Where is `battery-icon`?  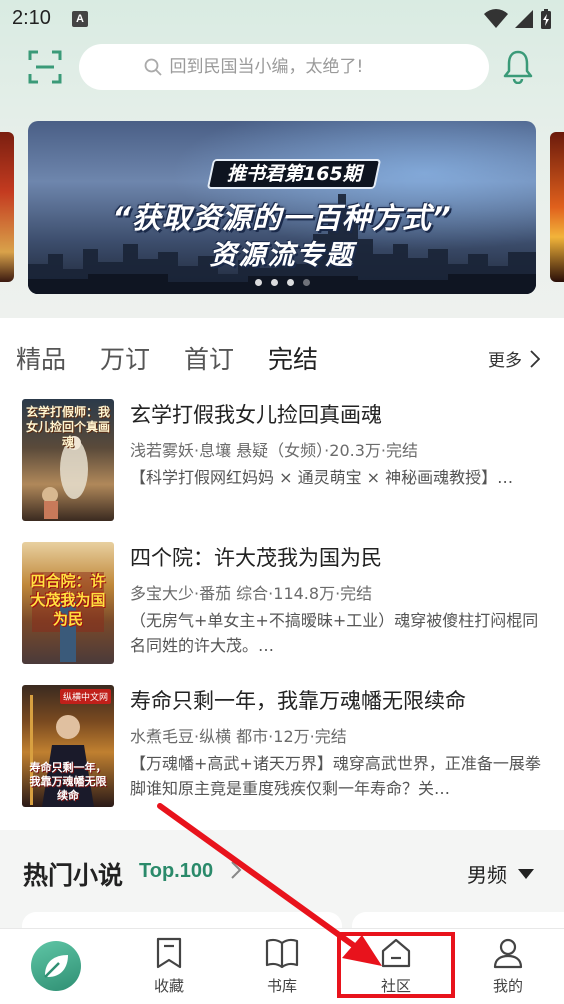
battery-icon is located at coordinates (546, 19).